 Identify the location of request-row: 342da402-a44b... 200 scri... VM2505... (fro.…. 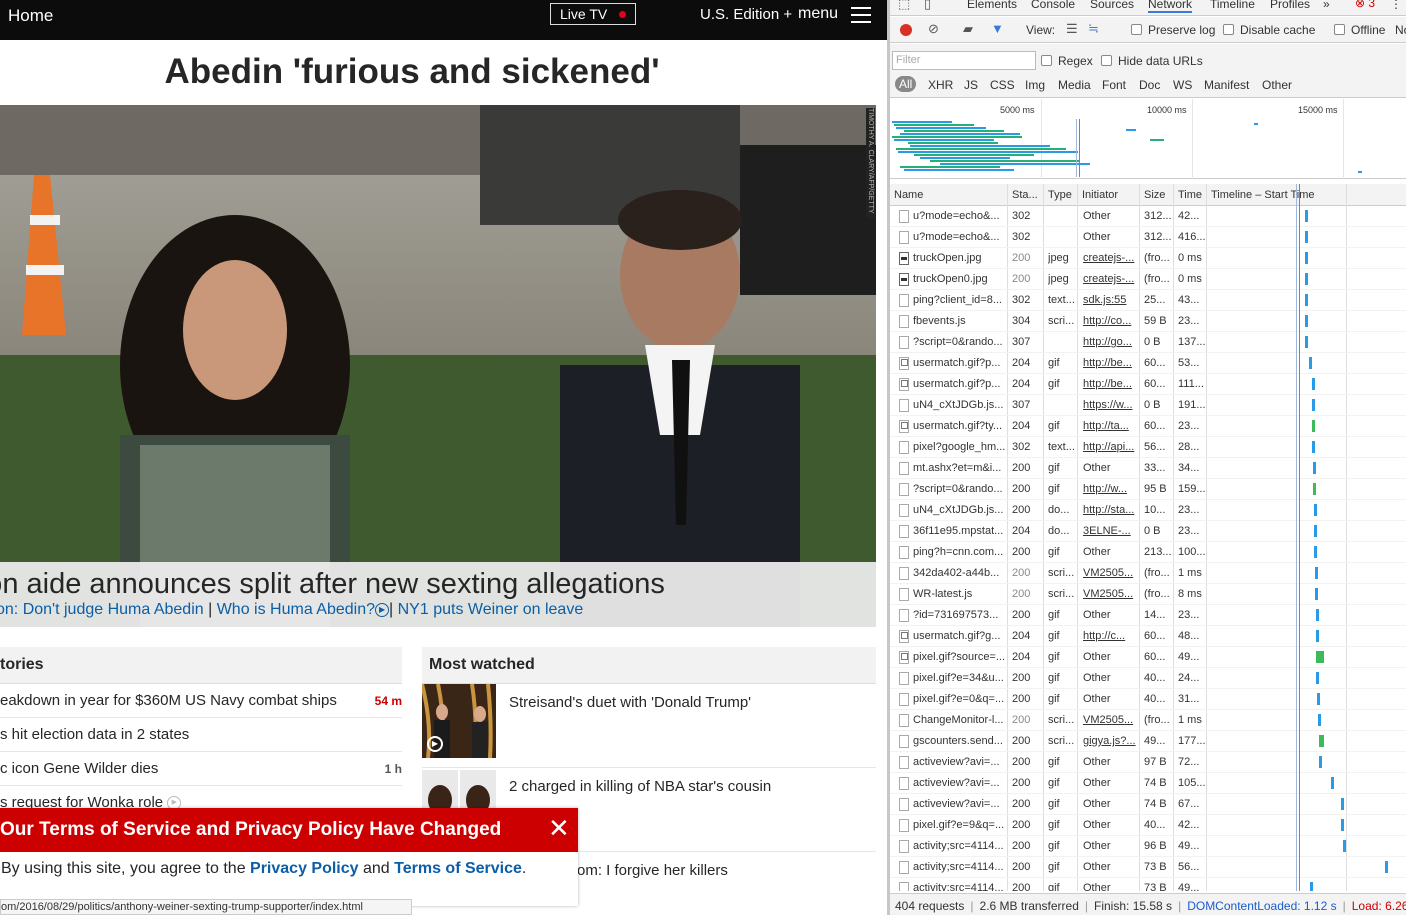
(1148, 573).